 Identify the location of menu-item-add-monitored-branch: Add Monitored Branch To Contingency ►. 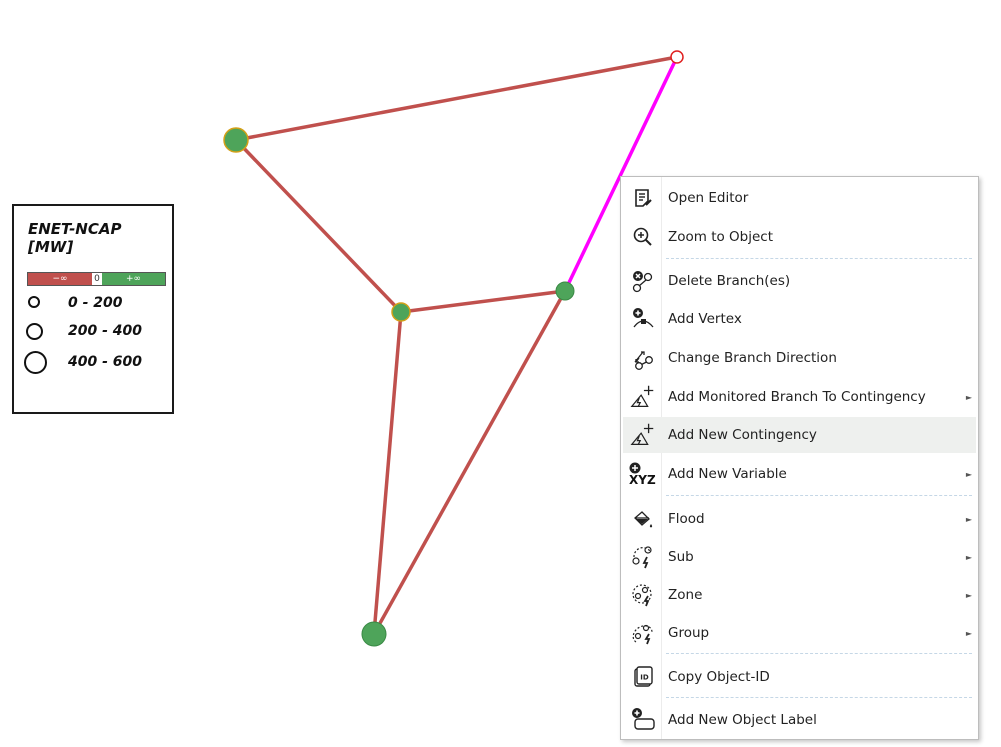
(799, 397).